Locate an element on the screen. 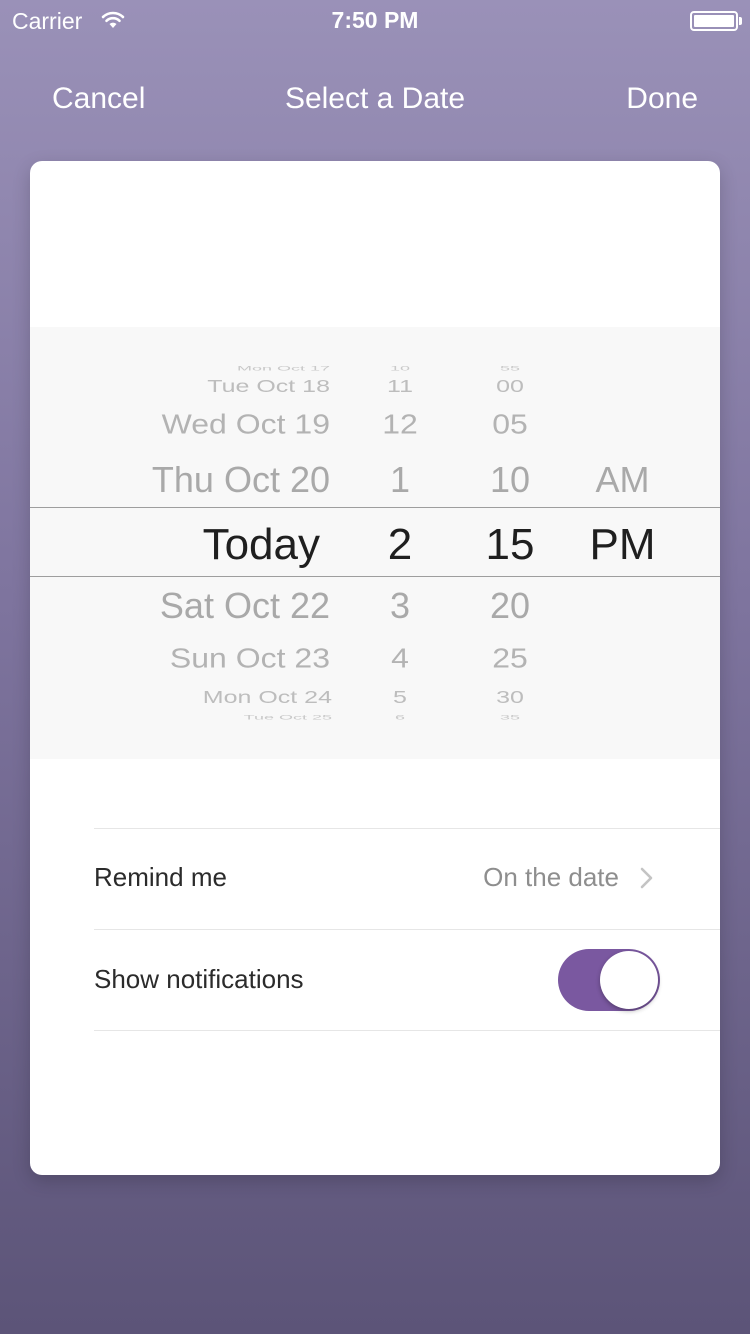  status-bar: Carrier 7:50 PM is located at coordinates (375, 20).